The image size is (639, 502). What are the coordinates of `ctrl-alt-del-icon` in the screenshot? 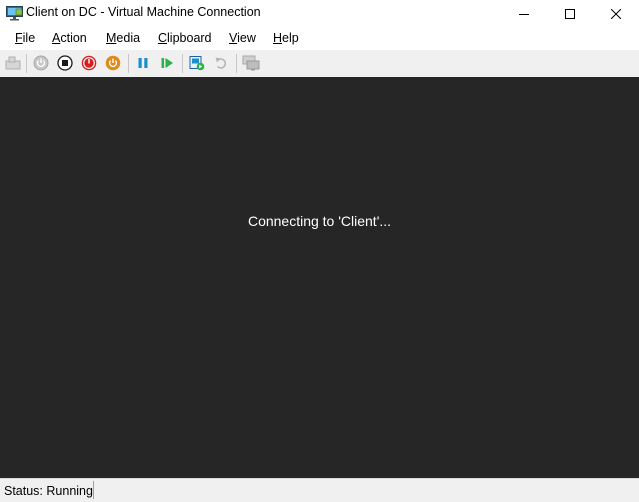 It's located at (13, 63).